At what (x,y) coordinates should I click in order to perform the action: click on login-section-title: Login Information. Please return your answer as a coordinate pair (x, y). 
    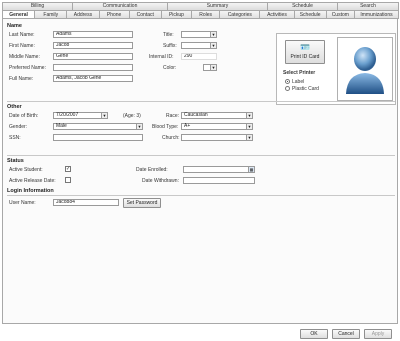
    Looking at the image, I should click on (30, 191).